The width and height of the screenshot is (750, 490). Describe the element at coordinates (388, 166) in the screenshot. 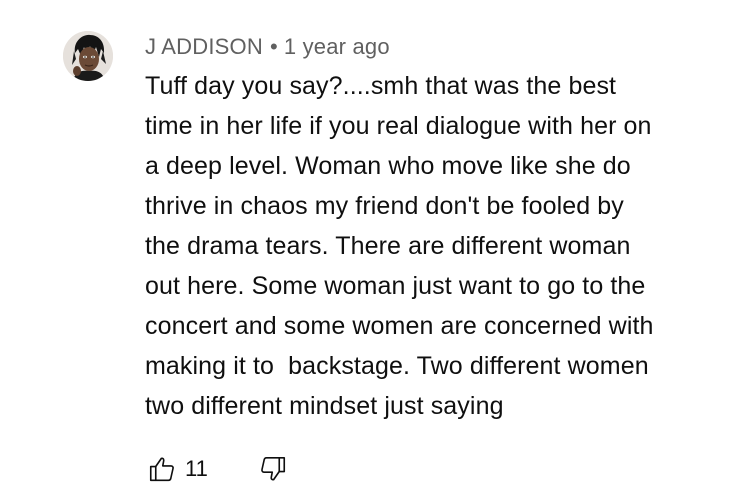

I see `comment-text-line: a deep level. Woman who move like she do` at that location.